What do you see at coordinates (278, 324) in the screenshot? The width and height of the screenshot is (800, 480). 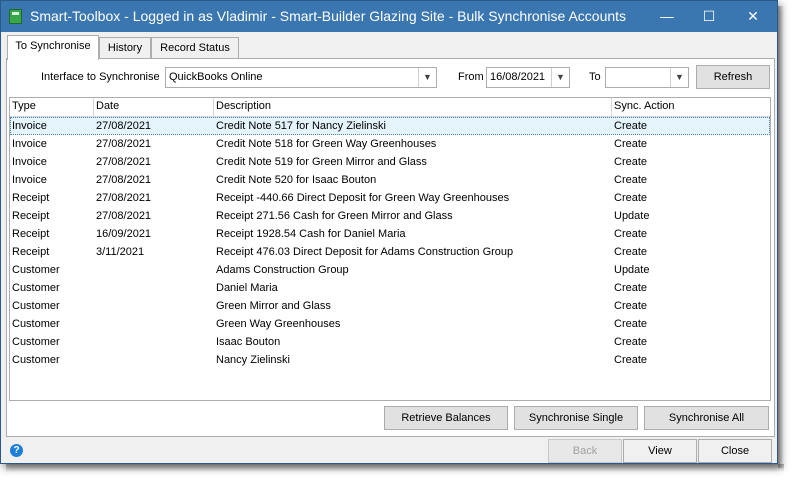 I see `cell-description: Green Way Greenhouses` at bounding box center [278, 324].